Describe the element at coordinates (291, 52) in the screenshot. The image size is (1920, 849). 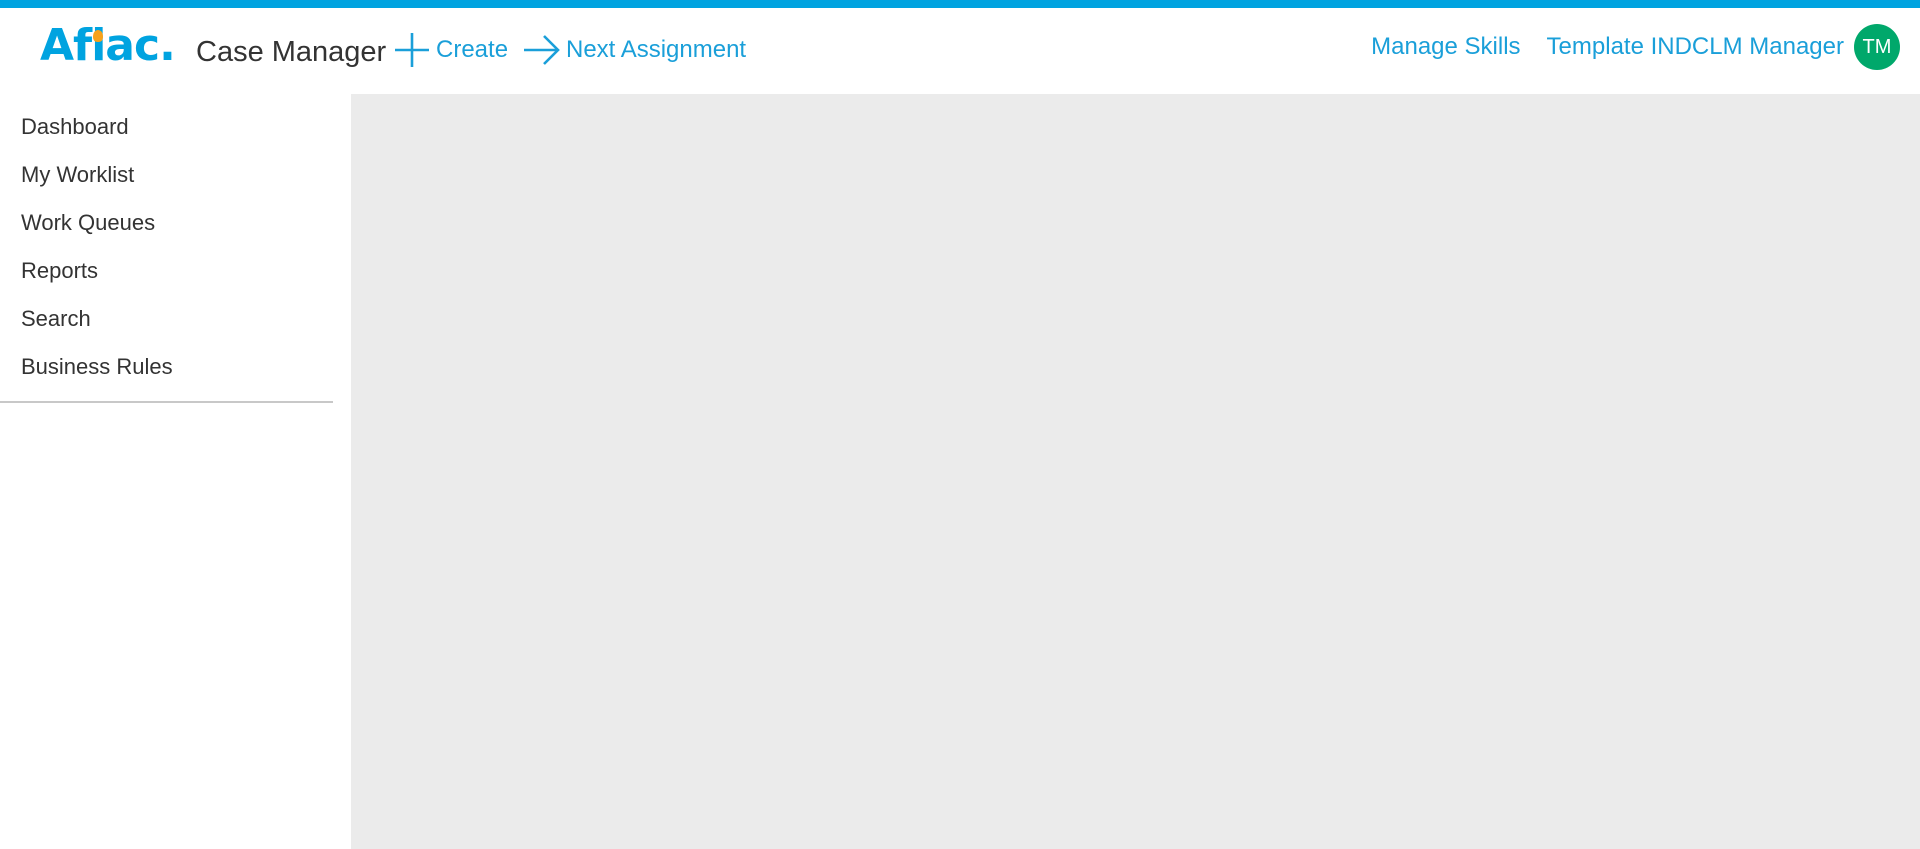
I see `app-title: Case Manager` at that location.